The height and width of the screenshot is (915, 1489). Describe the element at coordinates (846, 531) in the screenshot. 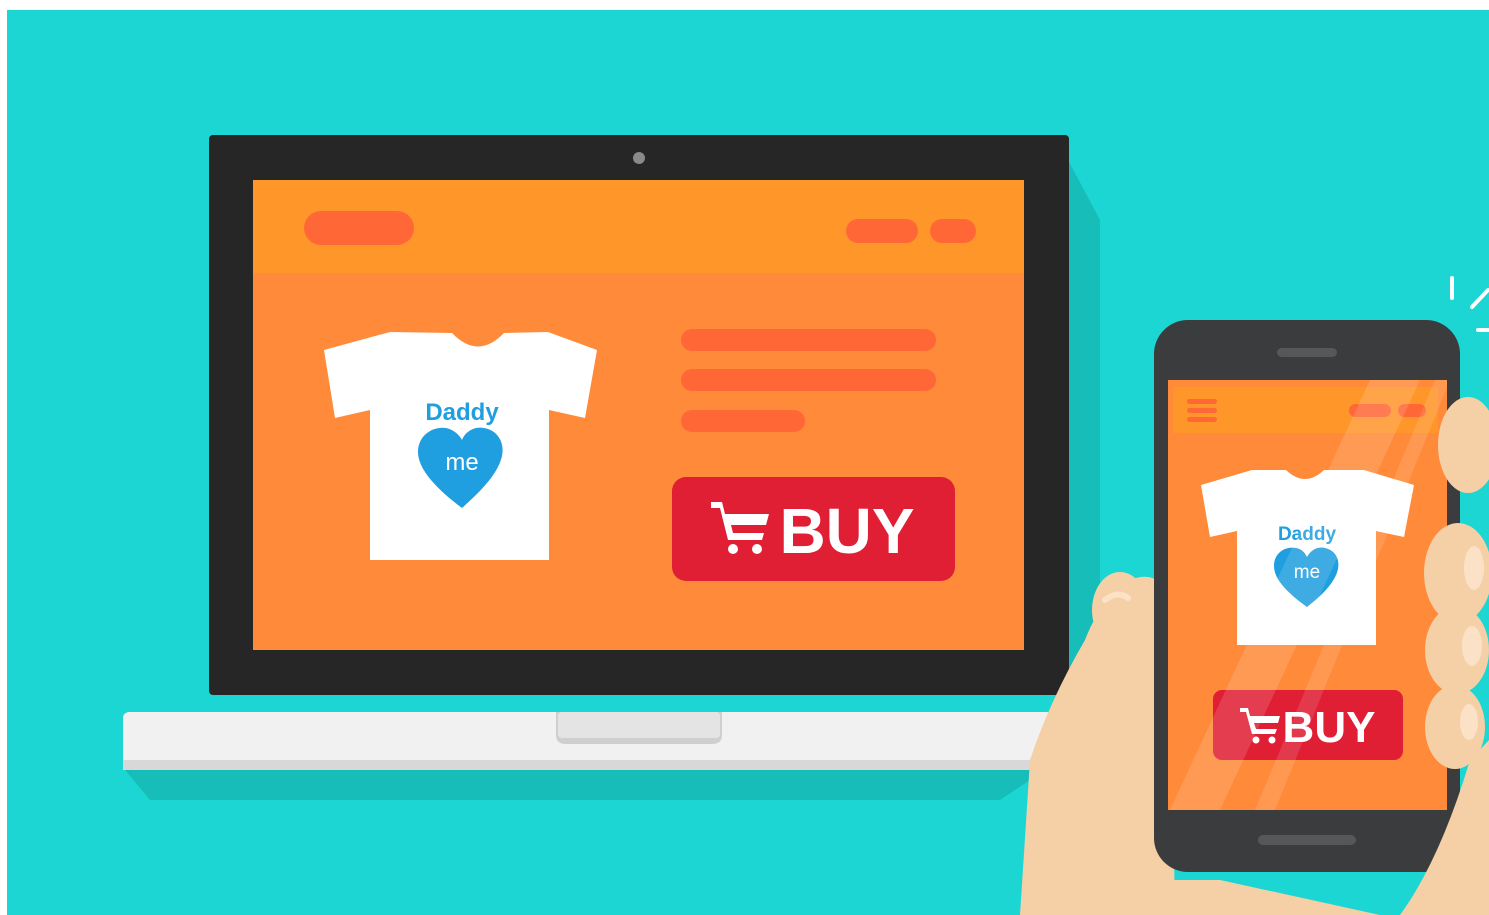

I see `laptop-buy-label: BUY` at that location.